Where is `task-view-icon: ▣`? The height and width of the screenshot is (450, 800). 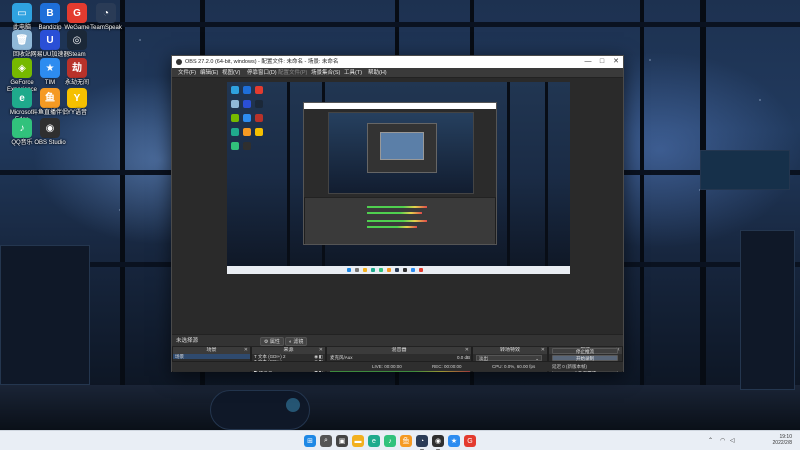 task-view-icon: ▣ is located at coordinates (342, 441).